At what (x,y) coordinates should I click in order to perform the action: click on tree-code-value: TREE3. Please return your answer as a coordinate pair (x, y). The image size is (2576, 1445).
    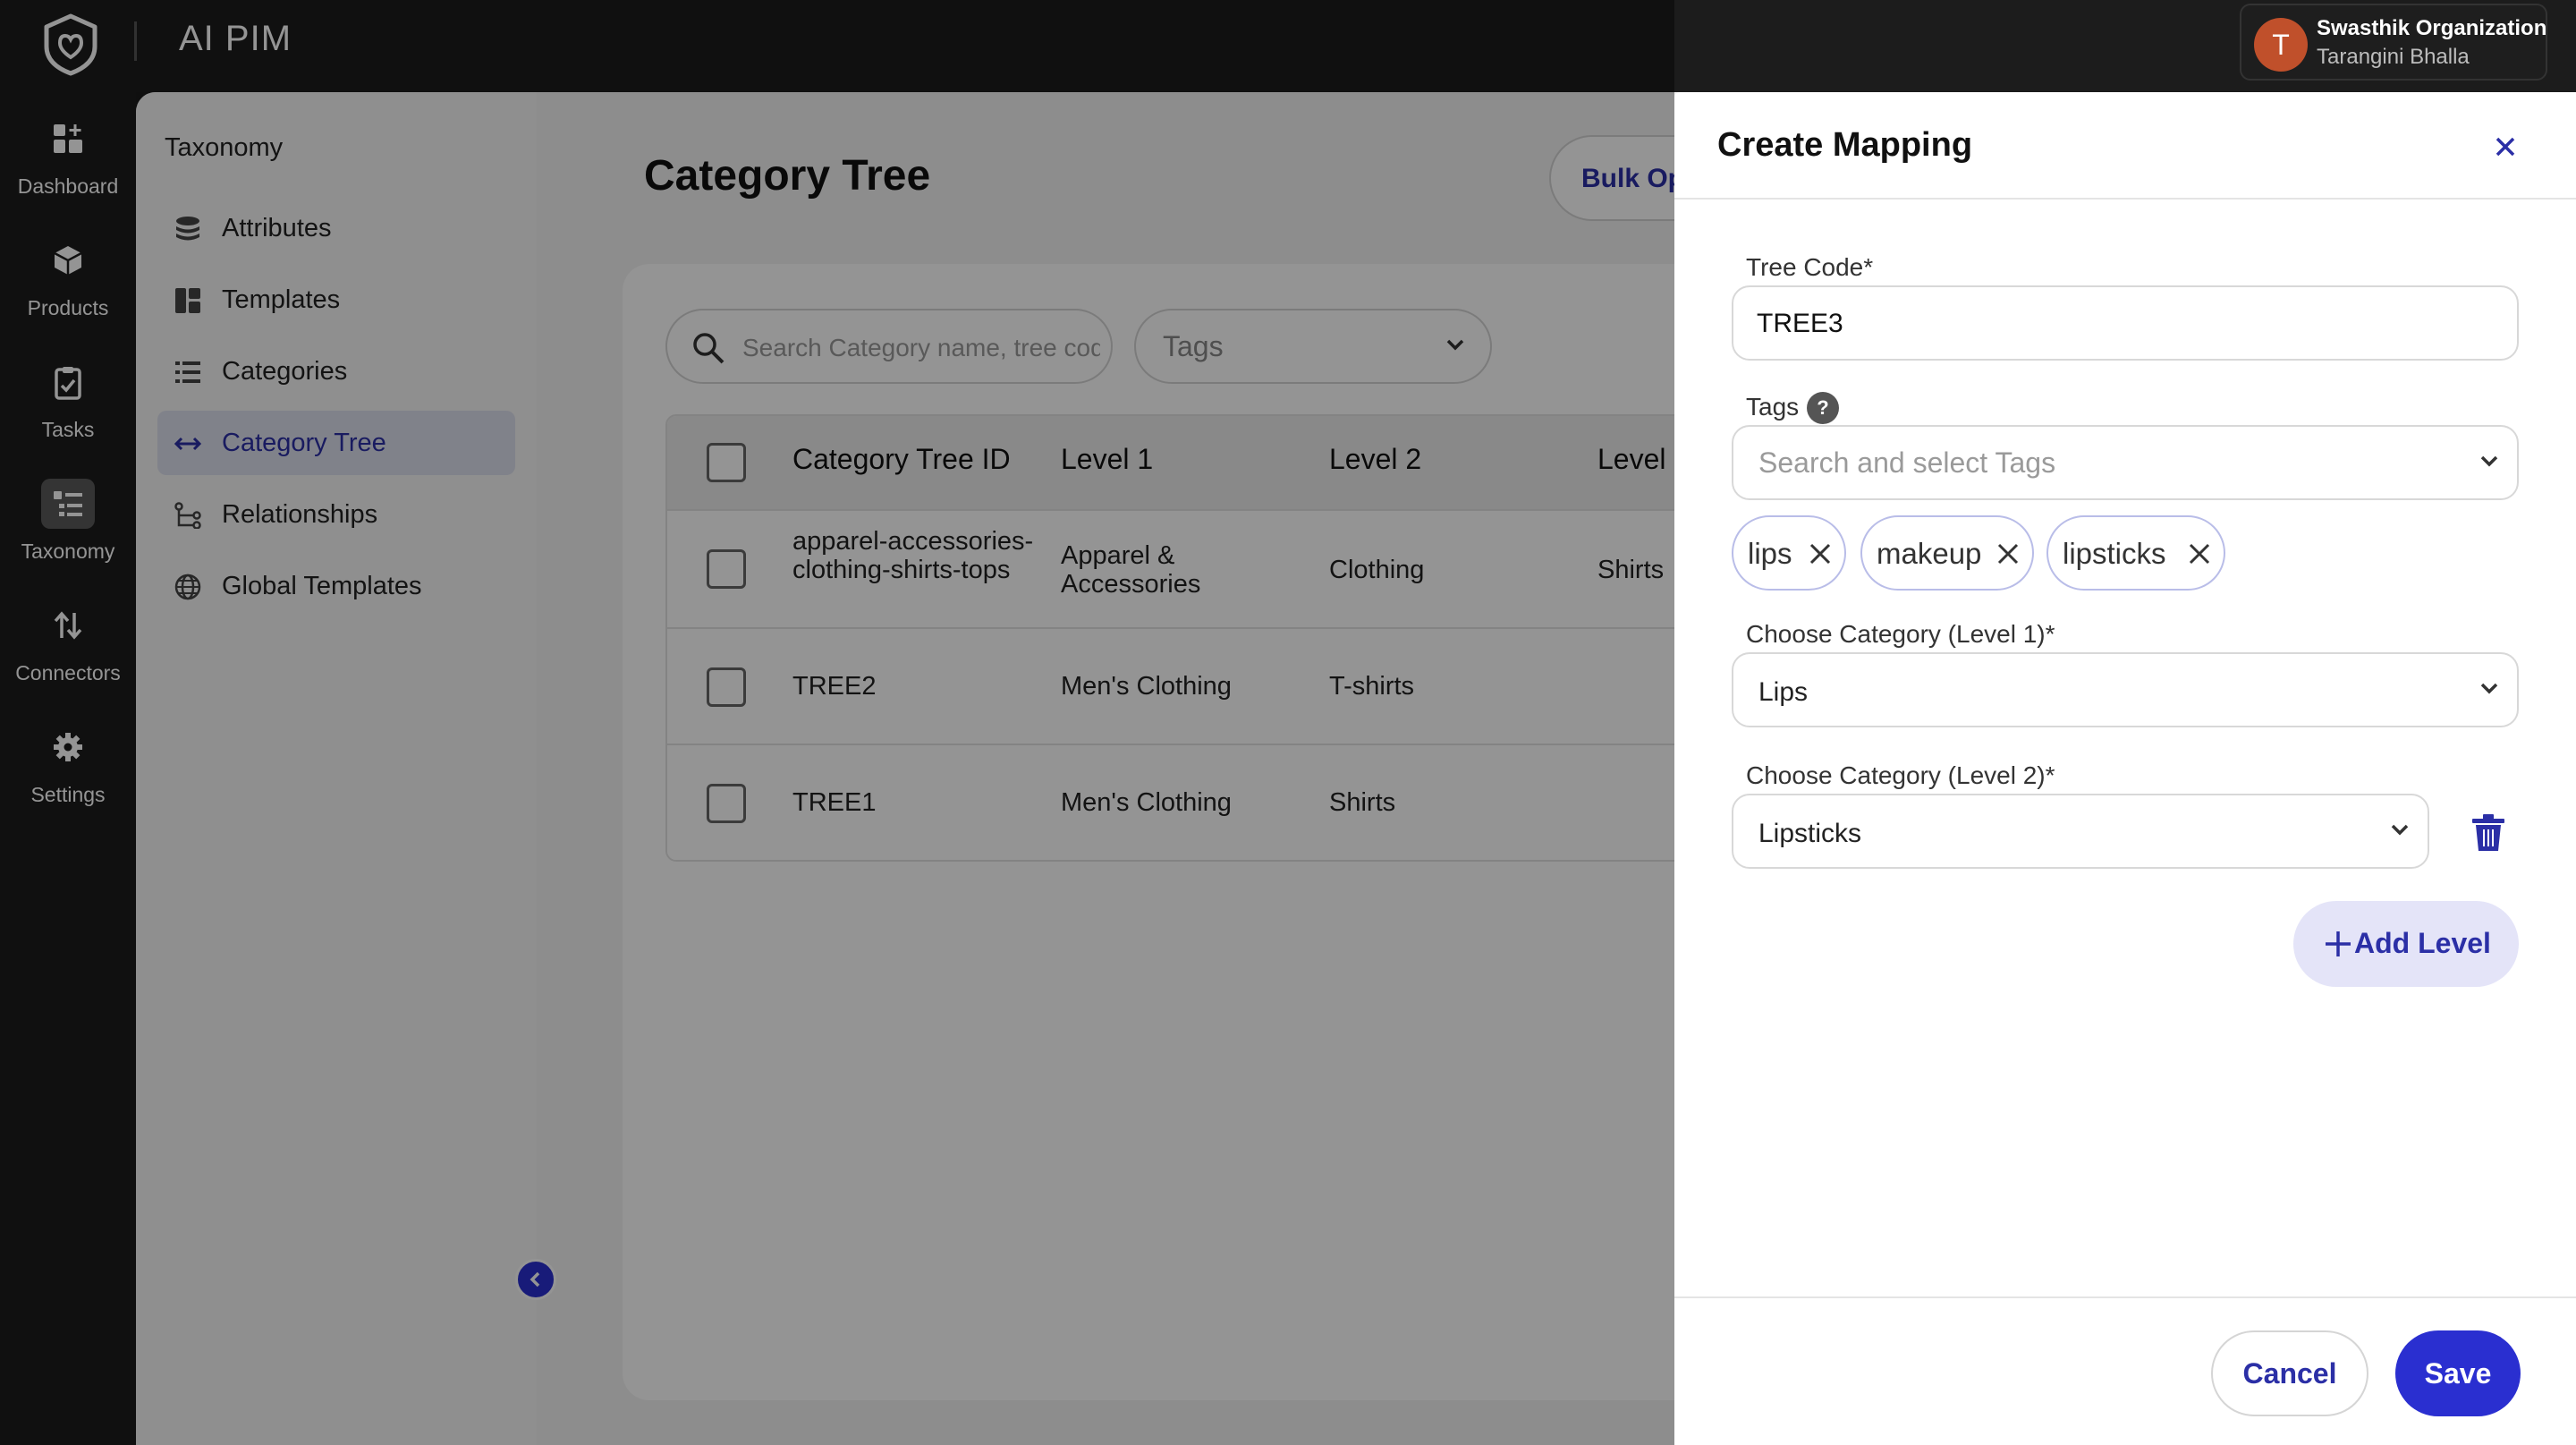
    Looking at the image, I should click on (1800, 323).